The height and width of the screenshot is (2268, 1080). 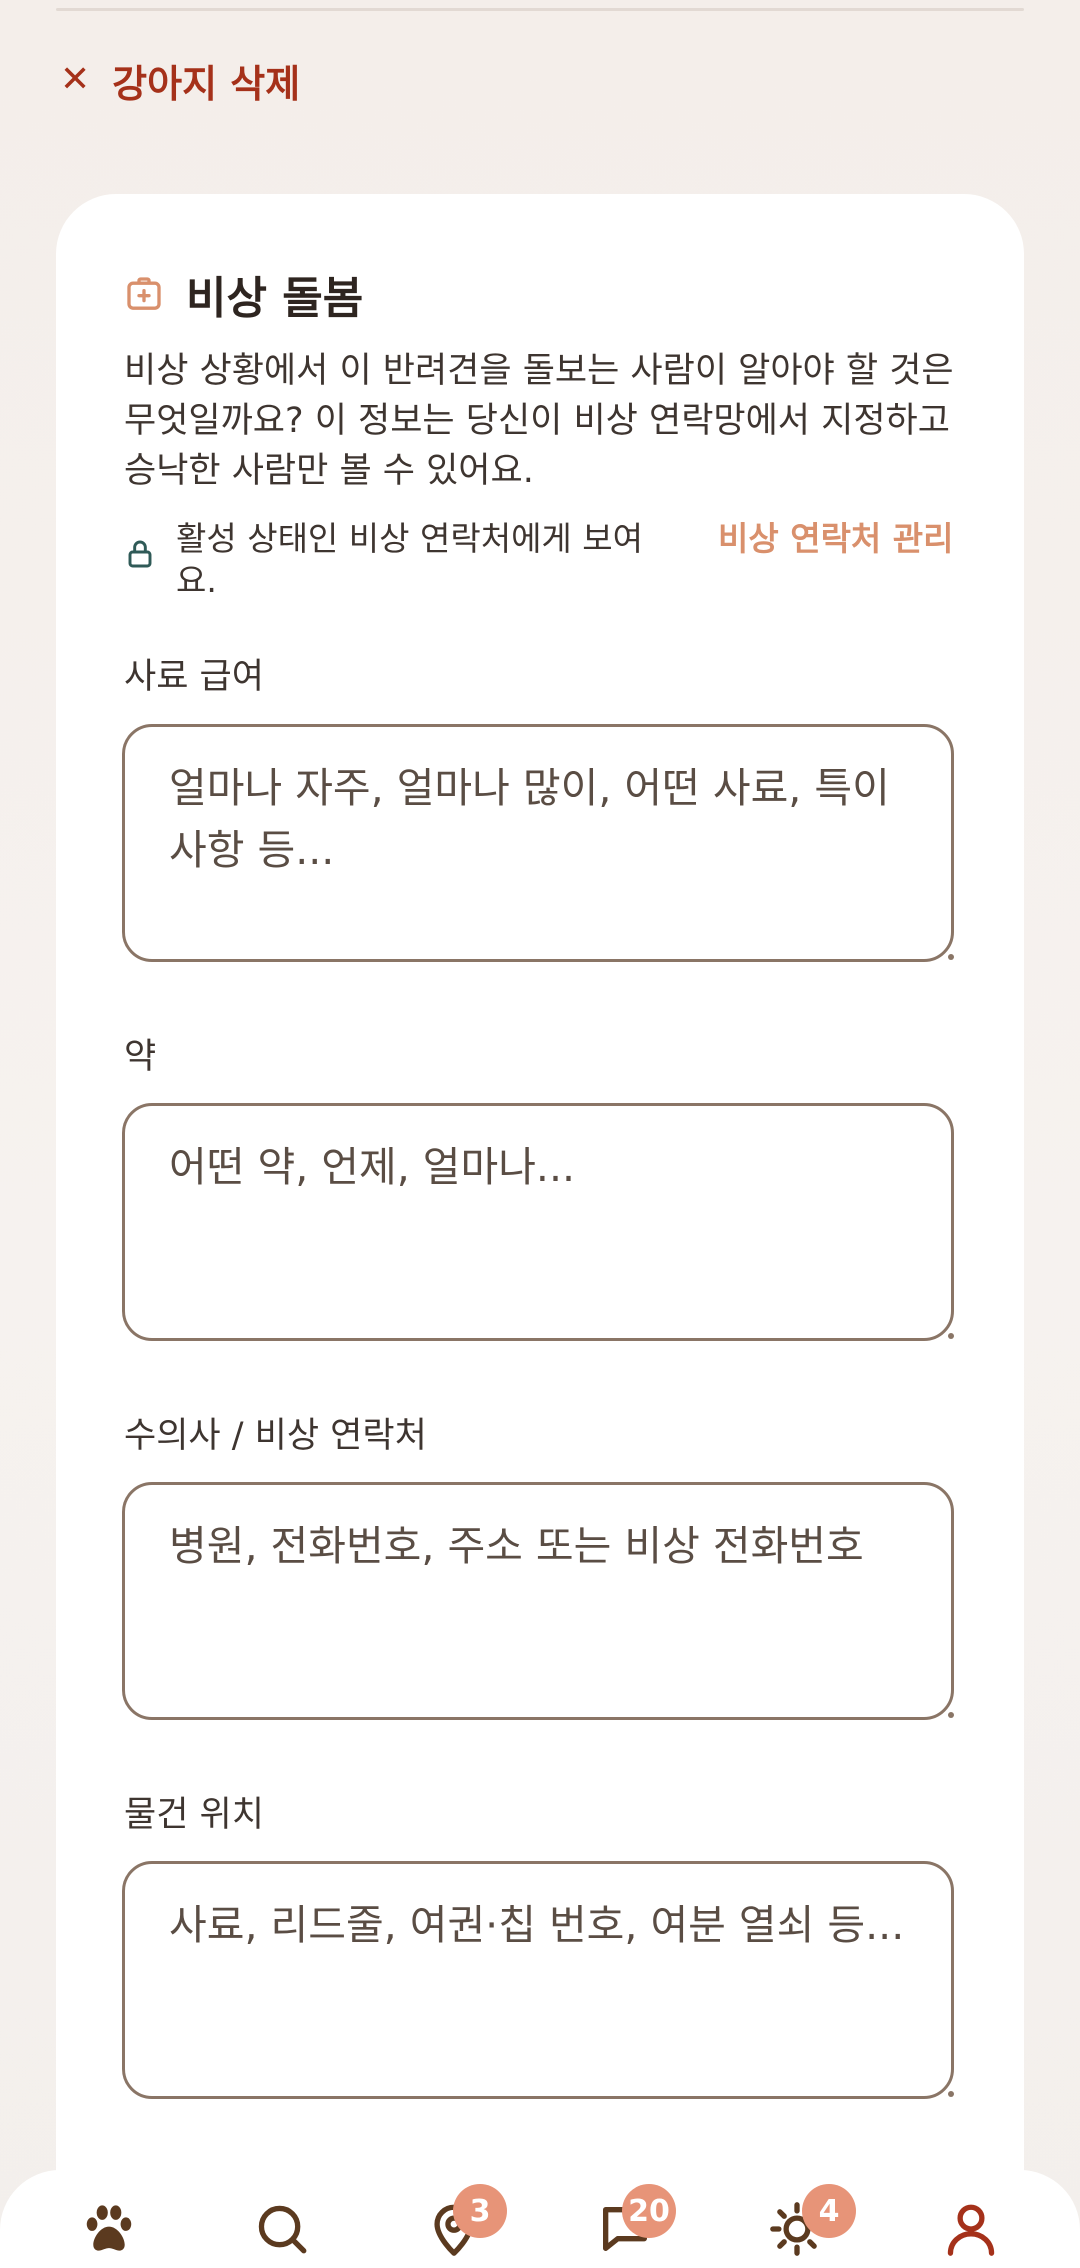 What do you see at coordinates (480, 2211) in the screenshot?
I see `places-badge: 3` at bounding box center [480, 2211].